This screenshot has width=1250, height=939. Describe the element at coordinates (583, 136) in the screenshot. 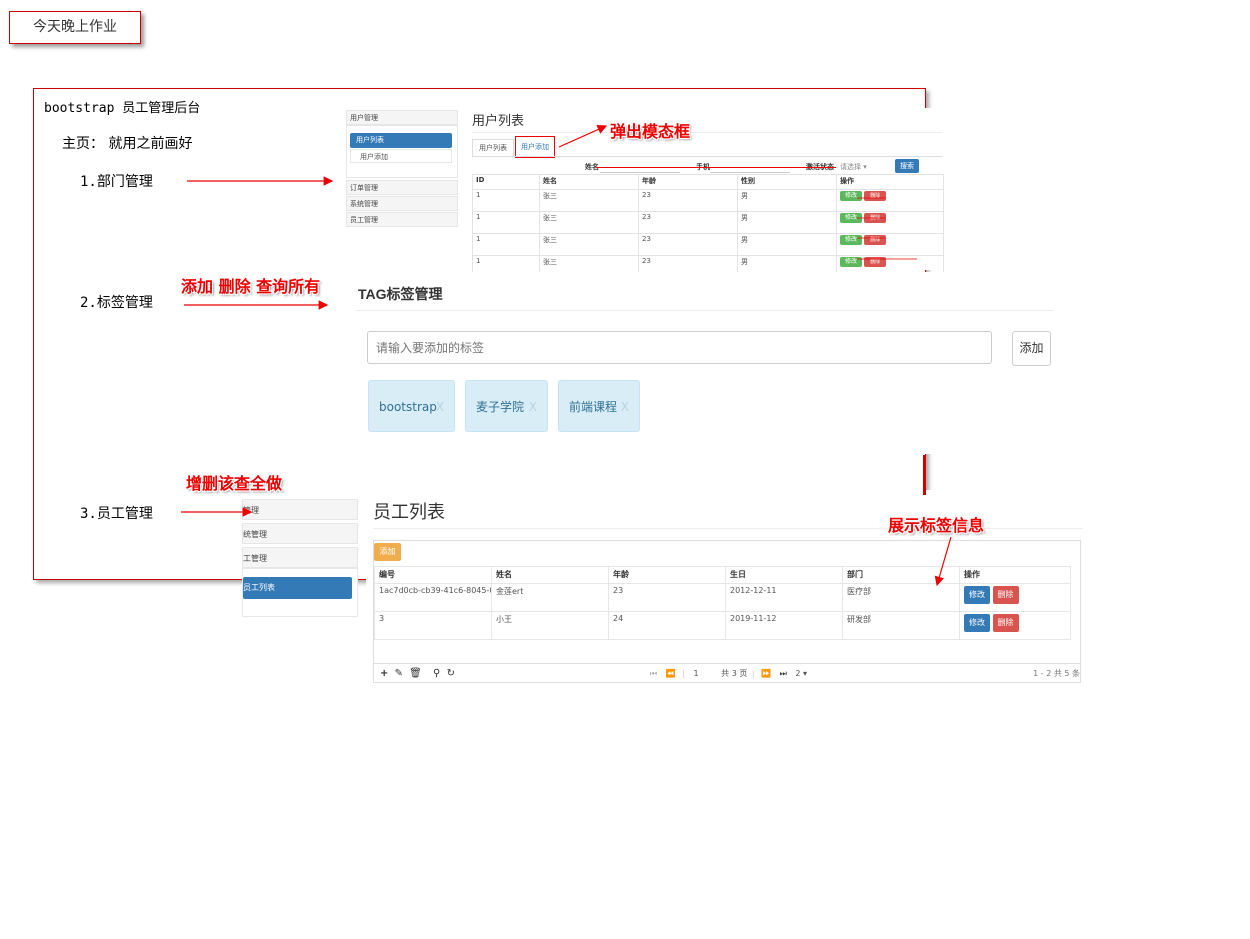

I see `arrow-modal` at that location.